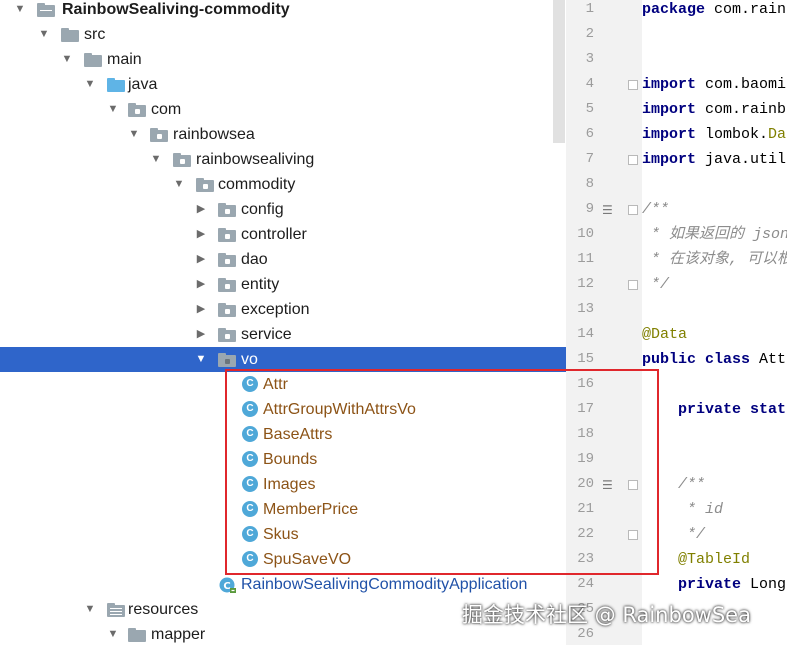  Describe the element at coordinates (714, 409) in the screenshot. I see `code-line-17: private stat` at that location.